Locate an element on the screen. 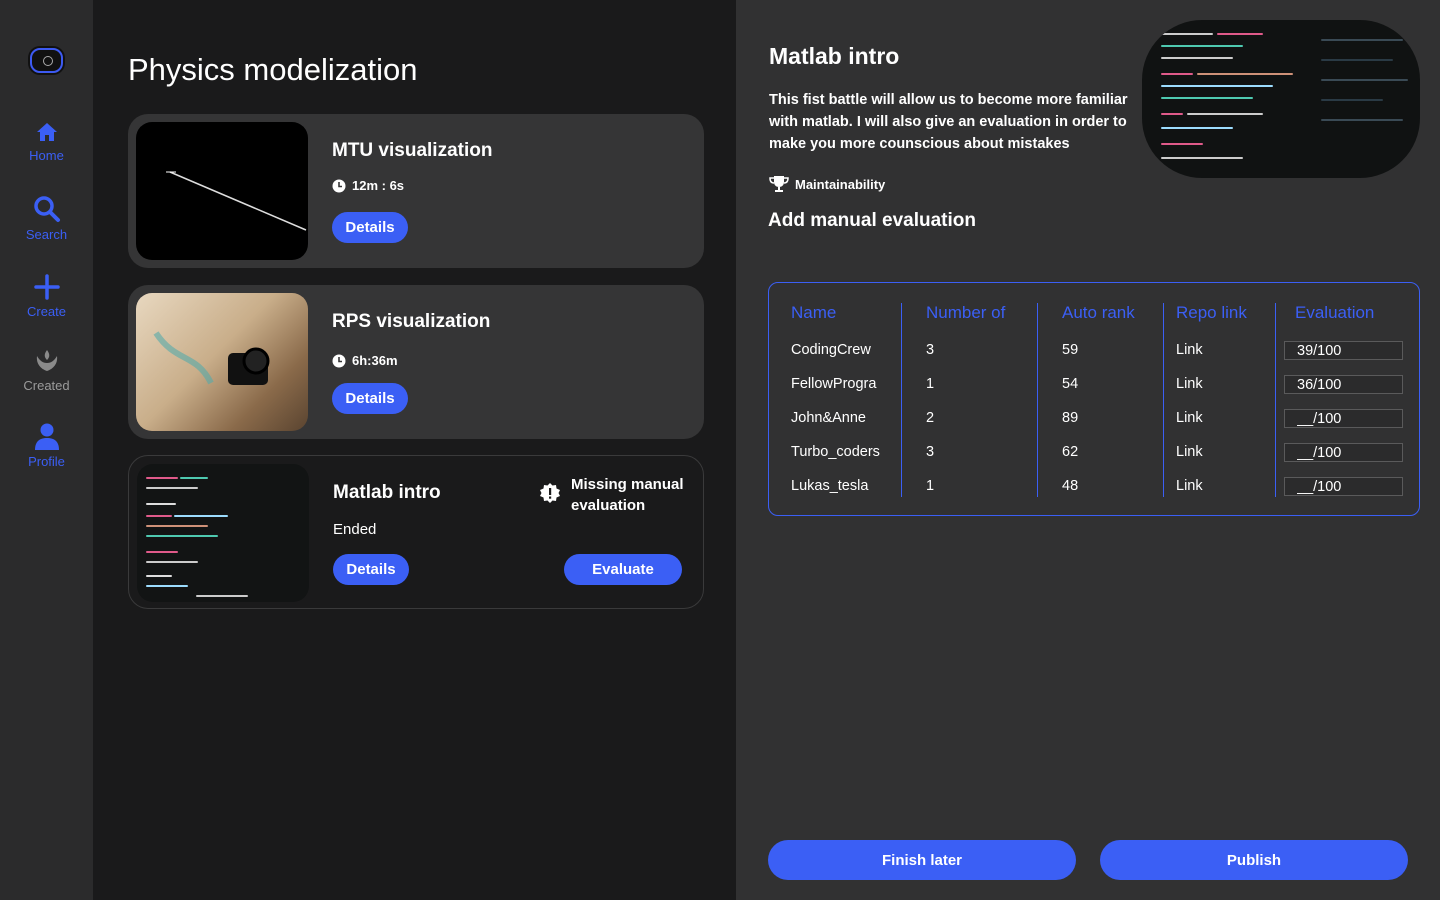 The image size is (1440, 900). card-duration: 12m : 6s is located at coordinates (368, 185).